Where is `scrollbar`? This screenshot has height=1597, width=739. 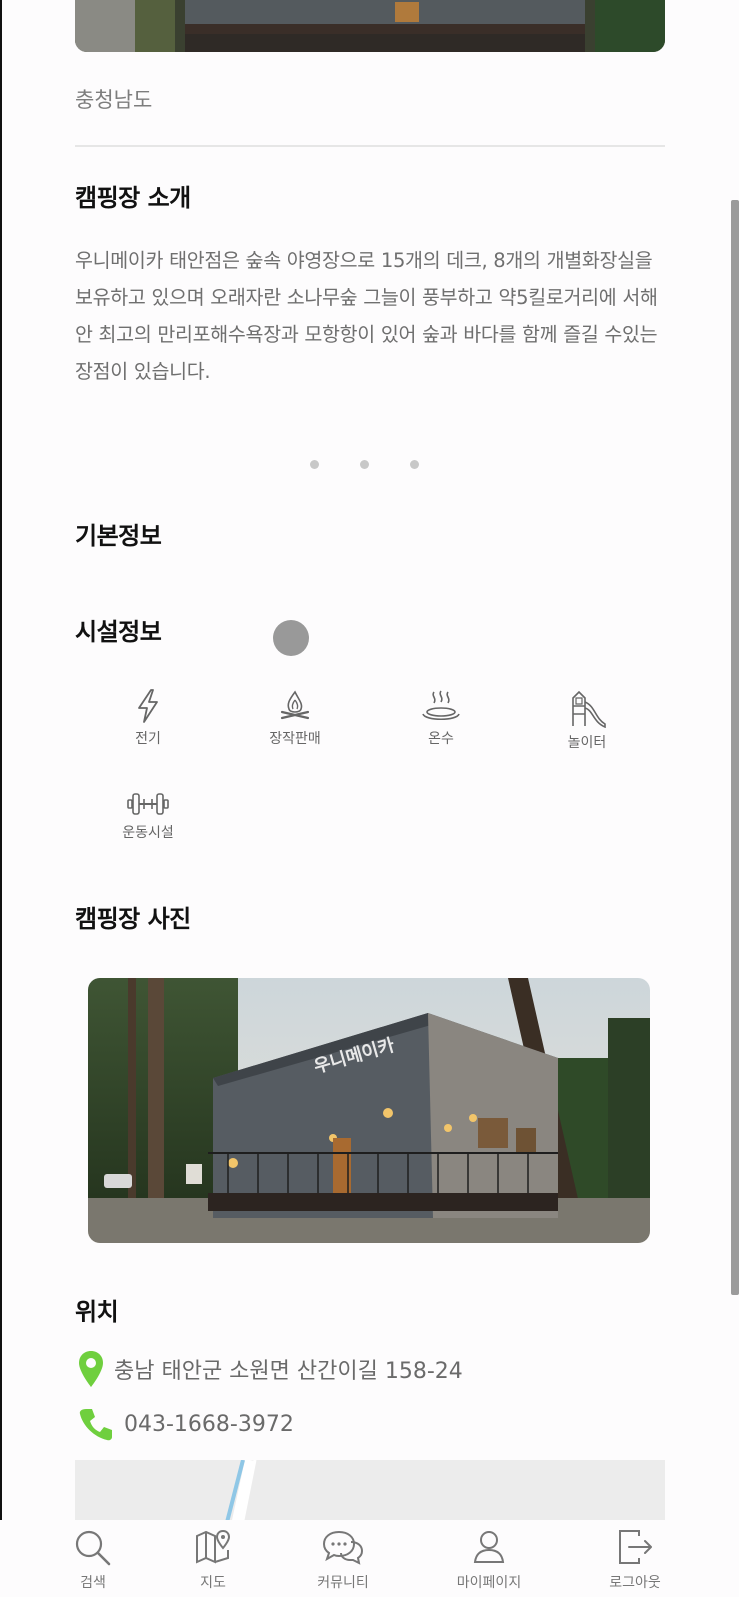
scrollbar is located at coordinates (735, 747).